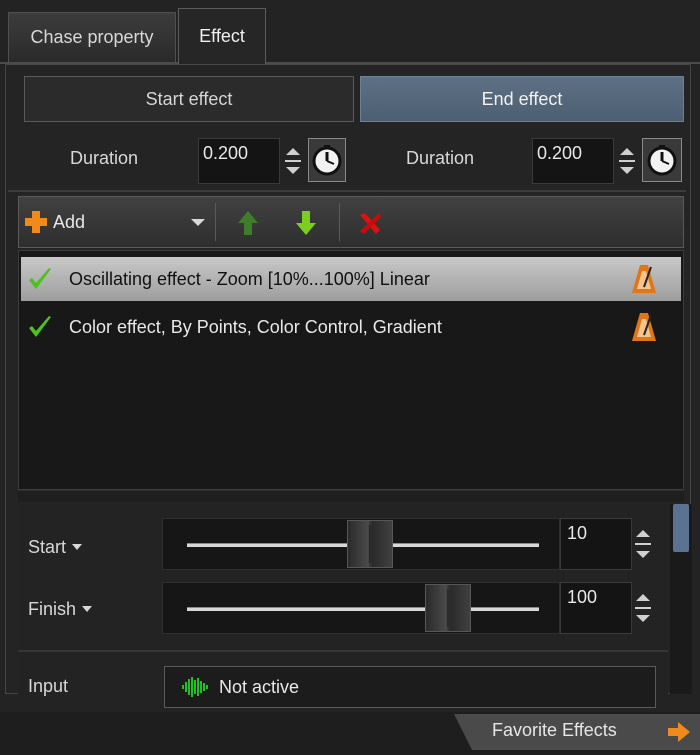  I want to click on add-button: Add, so click(113, 222).